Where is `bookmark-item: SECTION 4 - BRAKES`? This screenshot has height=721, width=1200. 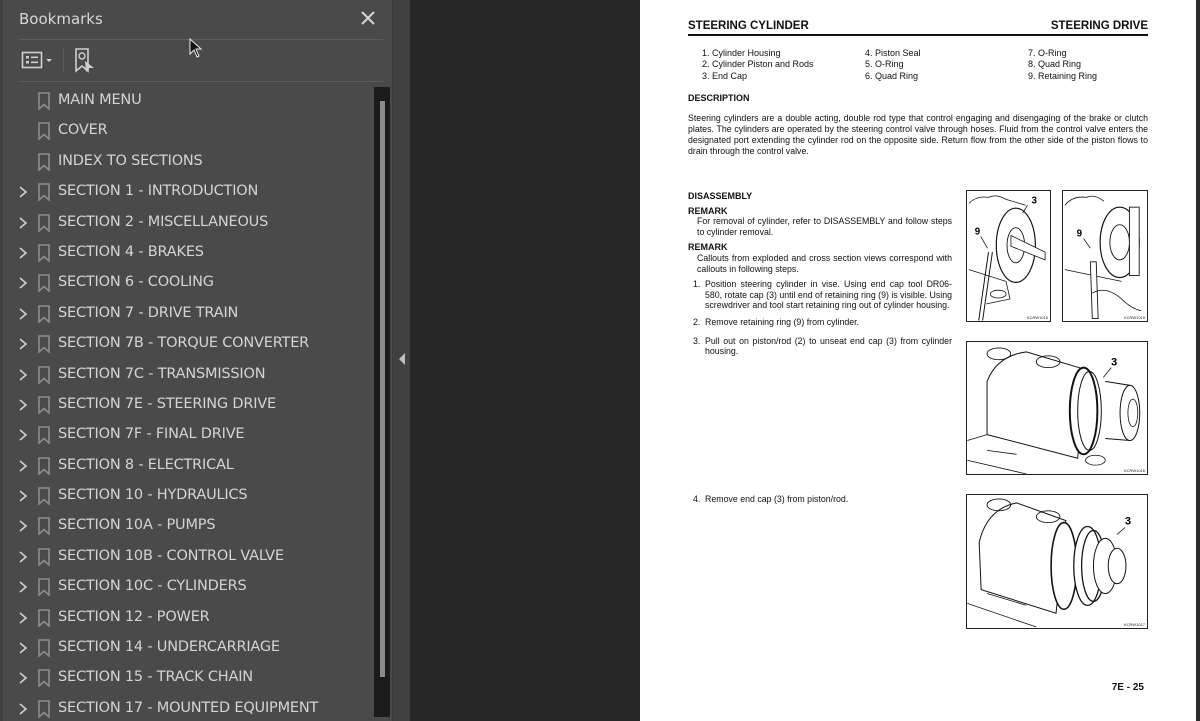 bookmark-item: SECTION 4 - BRAKES is located at coordinates (188, 253).